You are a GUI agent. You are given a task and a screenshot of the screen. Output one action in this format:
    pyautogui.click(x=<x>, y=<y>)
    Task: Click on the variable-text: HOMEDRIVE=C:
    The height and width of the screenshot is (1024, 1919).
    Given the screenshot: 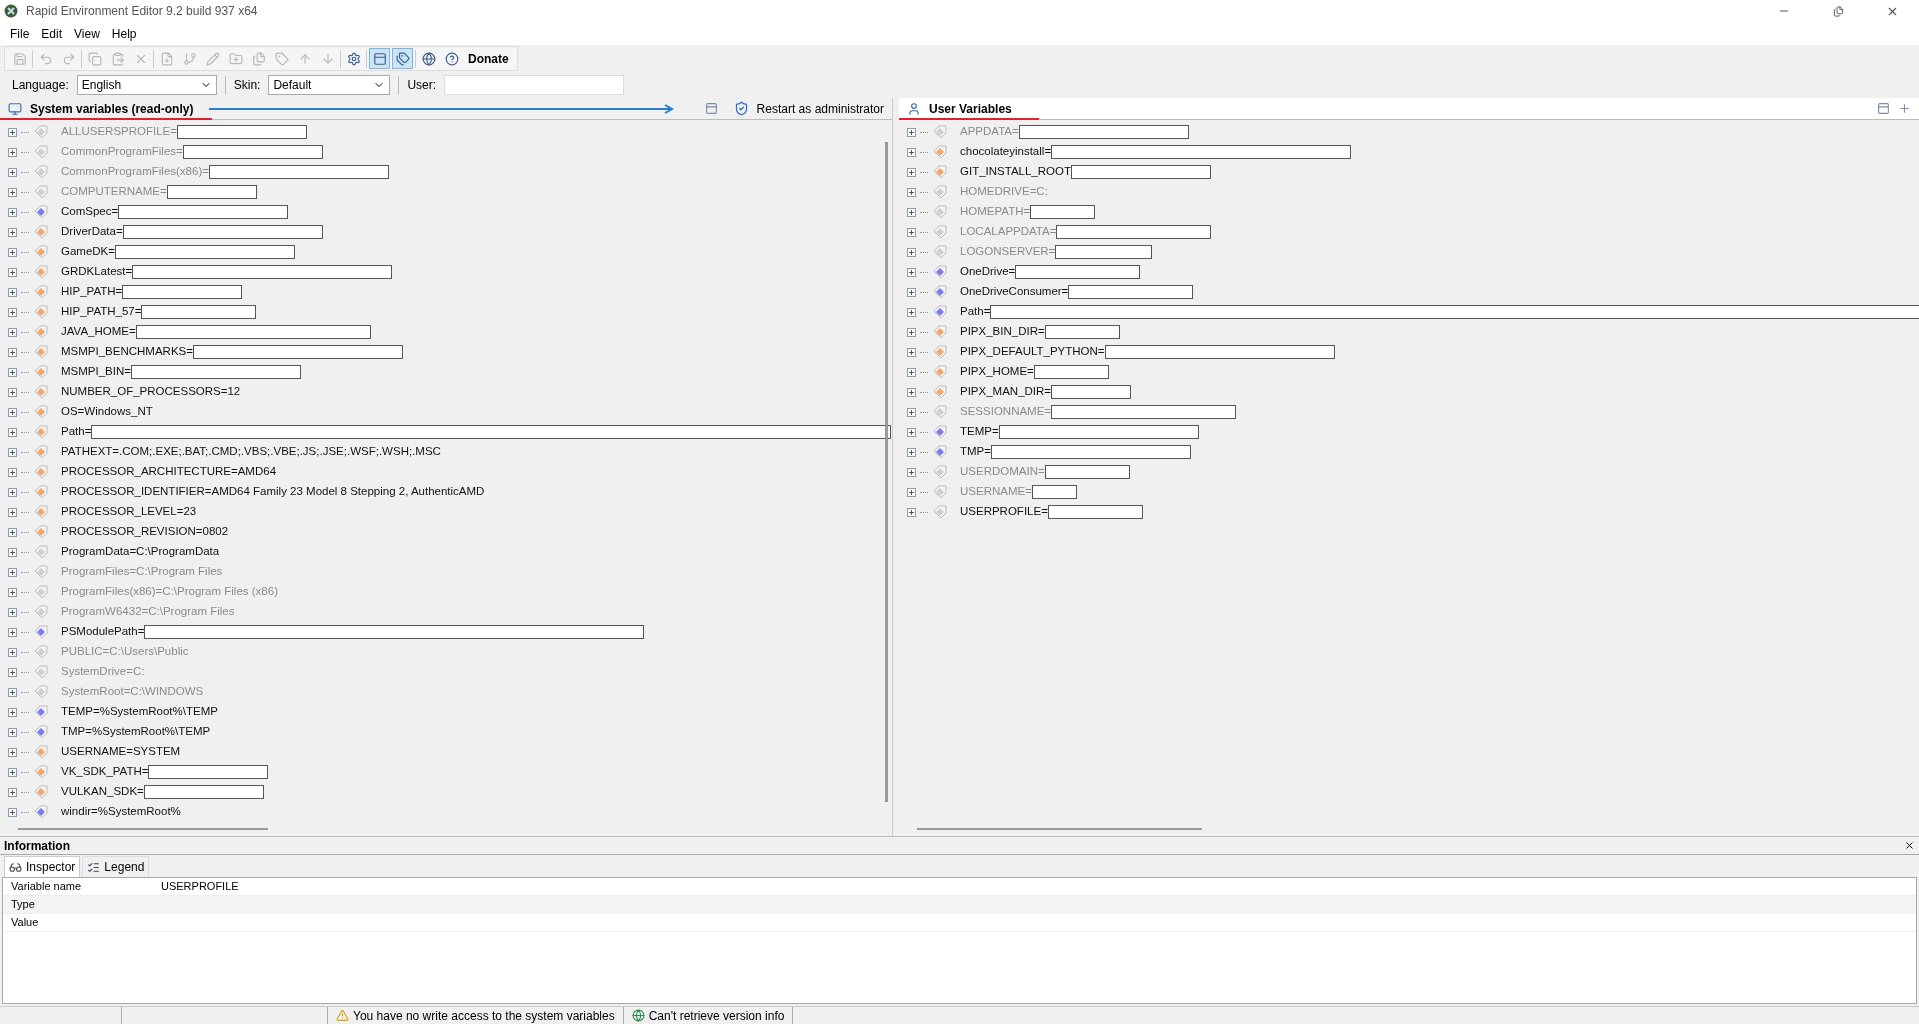 What is the action you would take?
    pyautogui.click(x=1004, y=192)
    